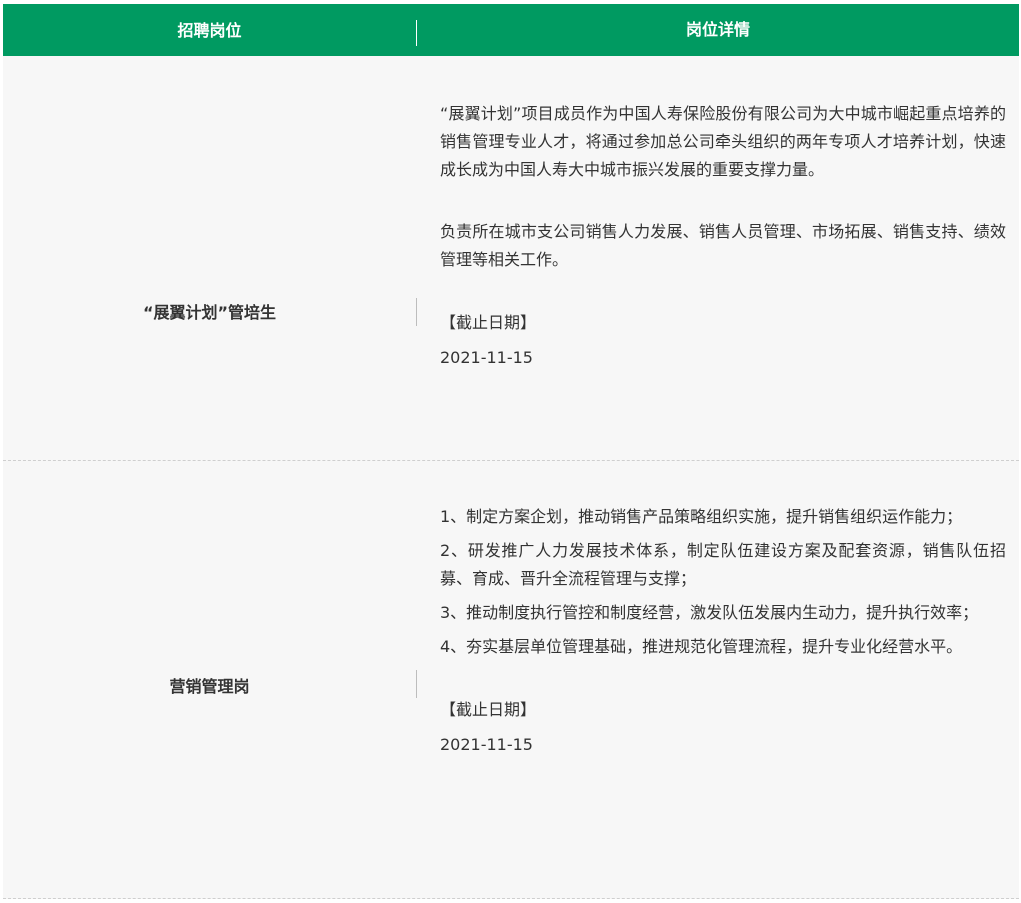 Image resolution: width=1021 pixels, height=903 pixels. Describe the element at coordinates (209, 312) in the screenshot. I see `position-name: “展翼计划”管培生` at that location.